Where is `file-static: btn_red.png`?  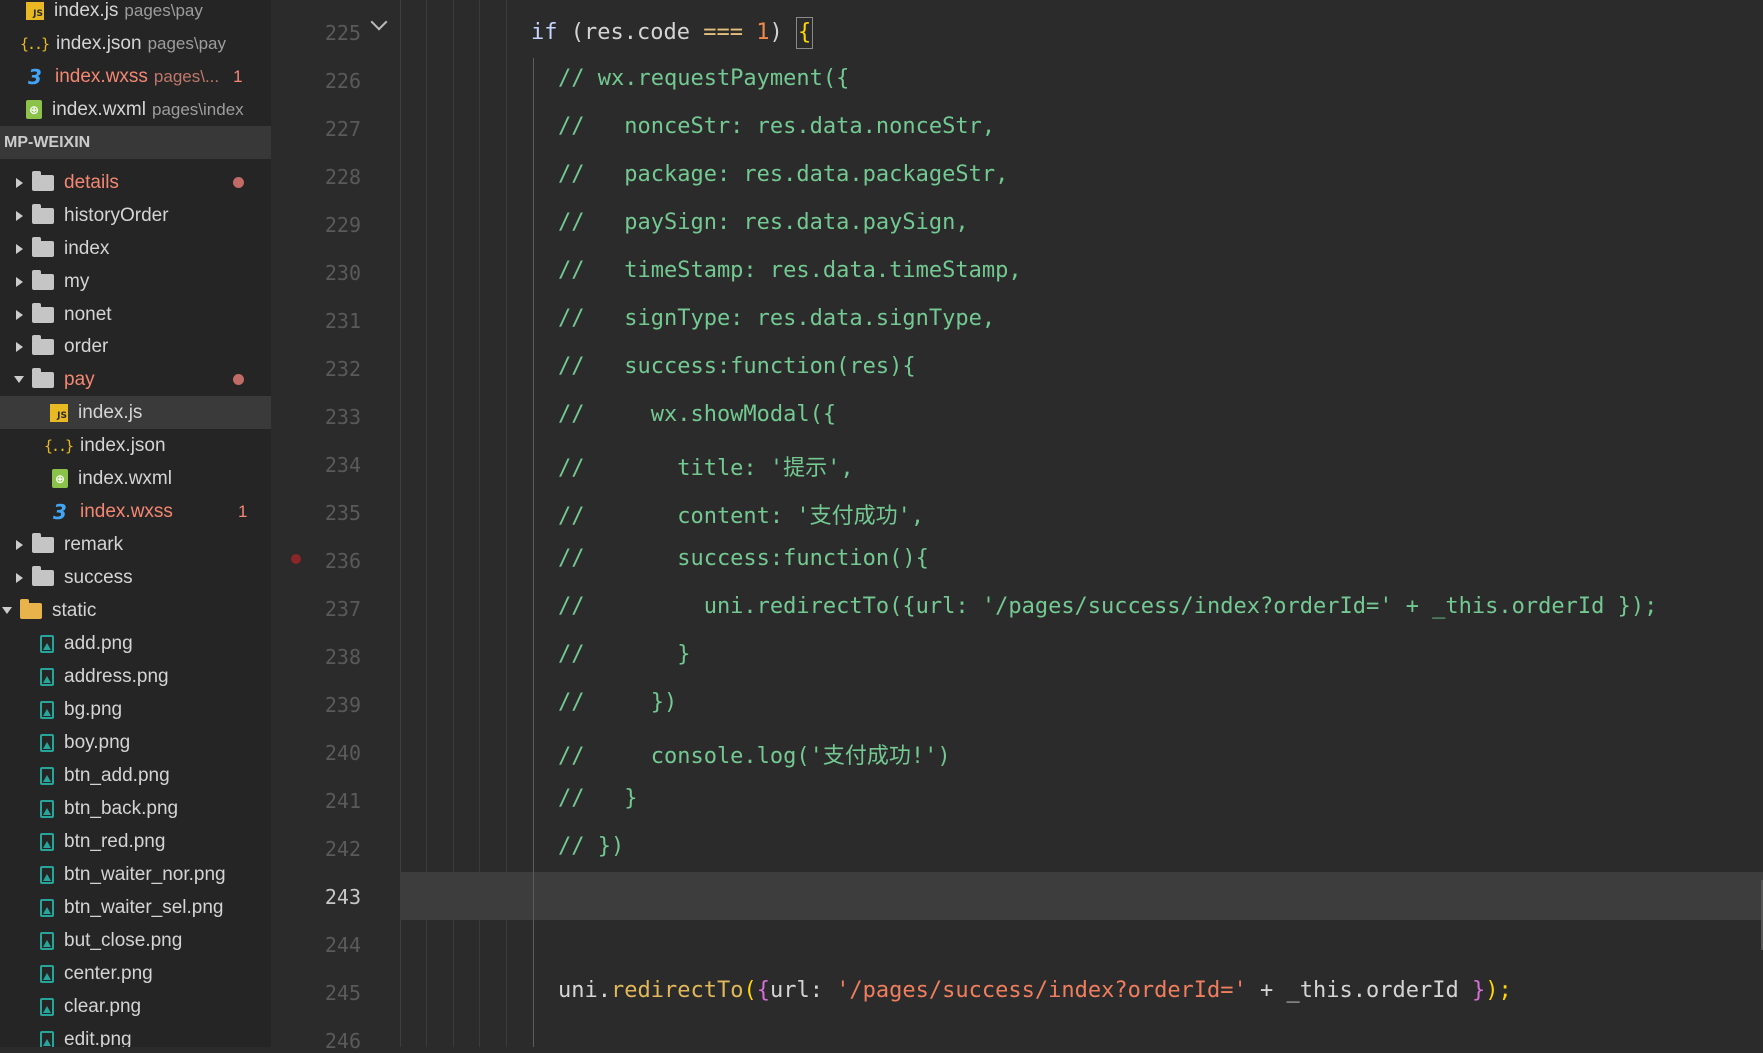
file-static: btn_red.png is located at coordinates (135, 841).